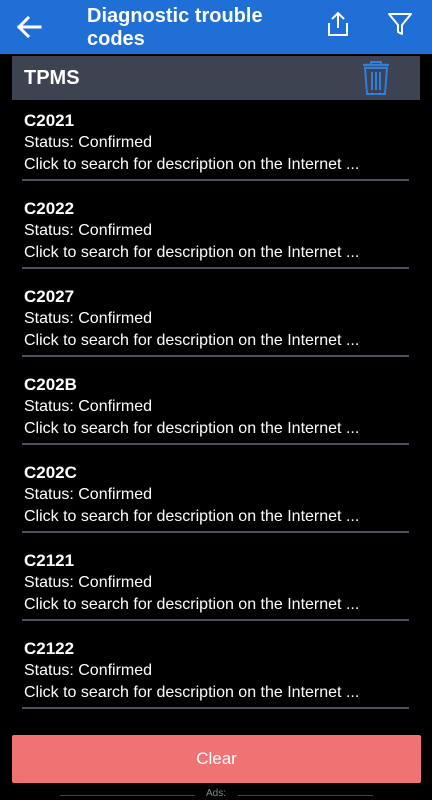 The height and width of the screenshot is (800, 432). Describe the element at coordinates (216, 78) in the screenshot. I see `section-header: TPMS` at that location.